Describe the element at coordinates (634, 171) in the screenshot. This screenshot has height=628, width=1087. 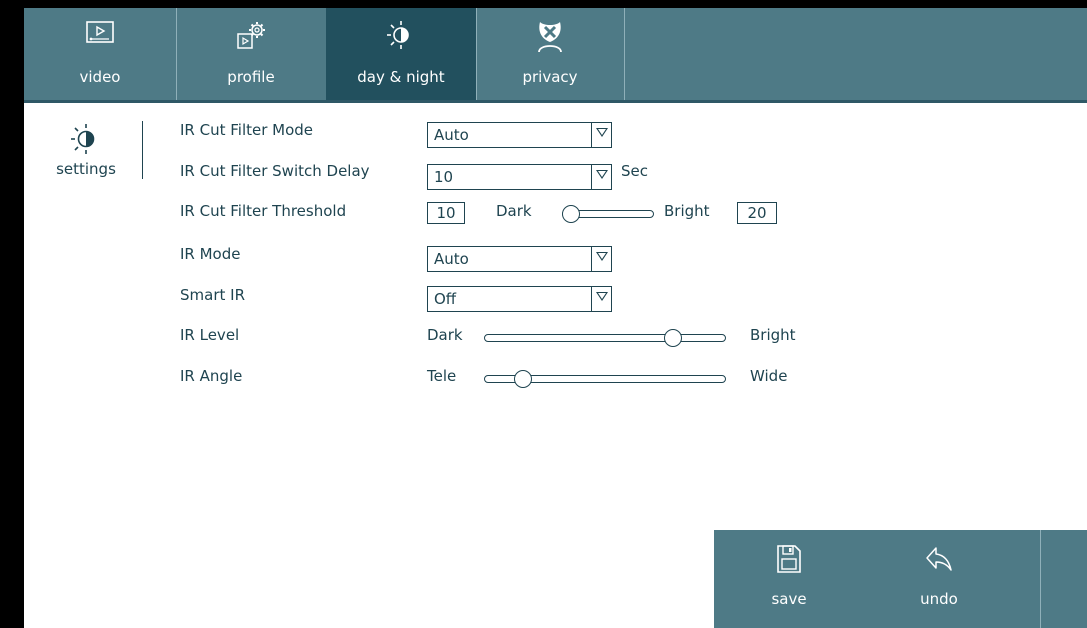
I see `switch-delay-unit: Sec` at that location.